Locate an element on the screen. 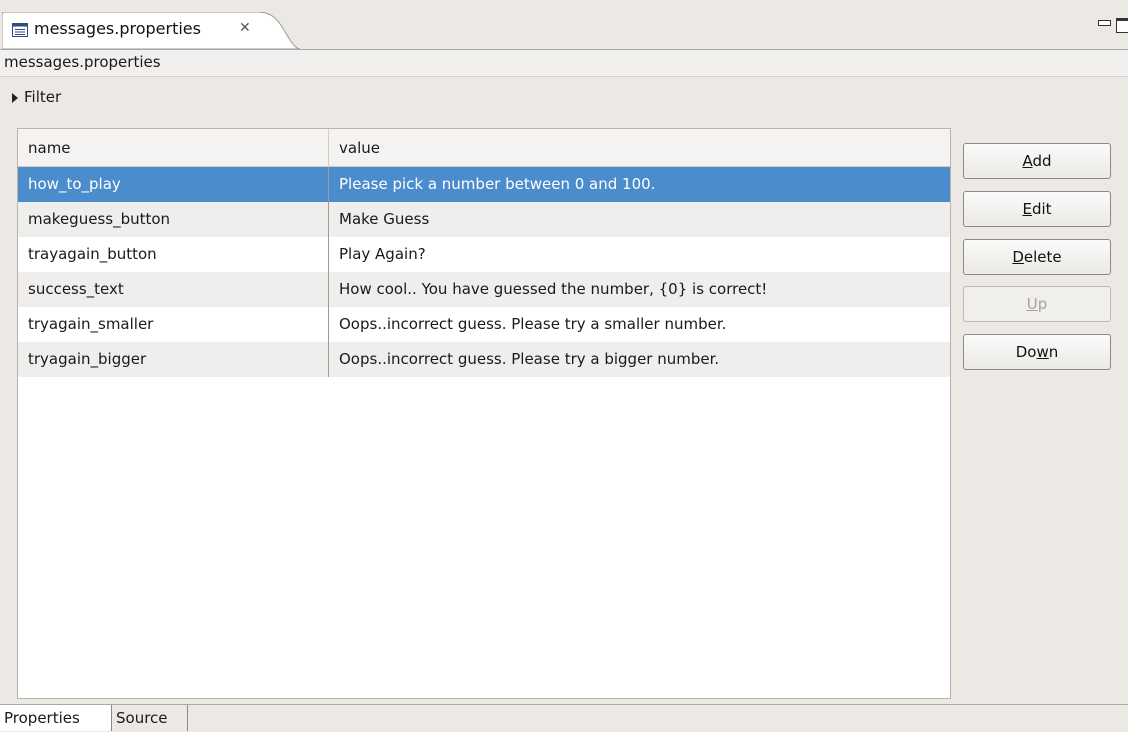 The height and width of the screenshot is (732, 1128). row-value-cell: Play Again? is located at coordinates (639, 254).